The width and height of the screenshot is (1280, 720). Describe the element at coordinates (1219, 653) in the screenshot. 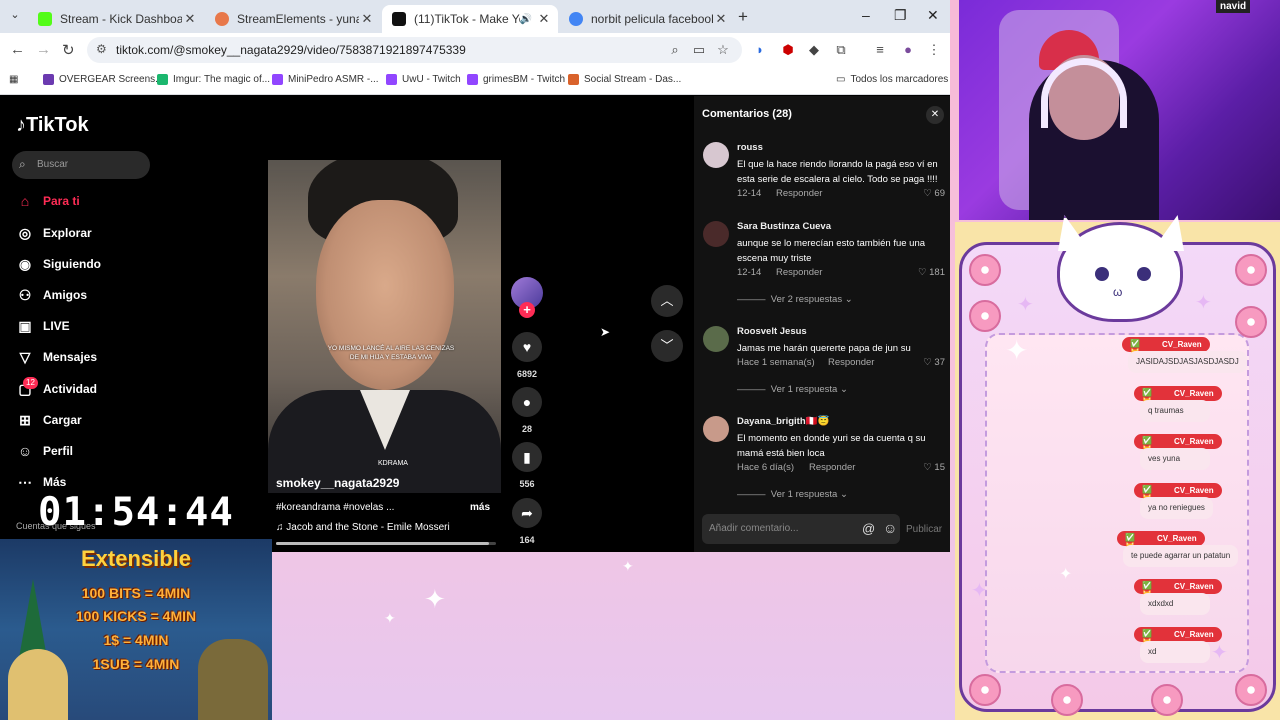

I see `sparkle-icon: ✦` at that location.